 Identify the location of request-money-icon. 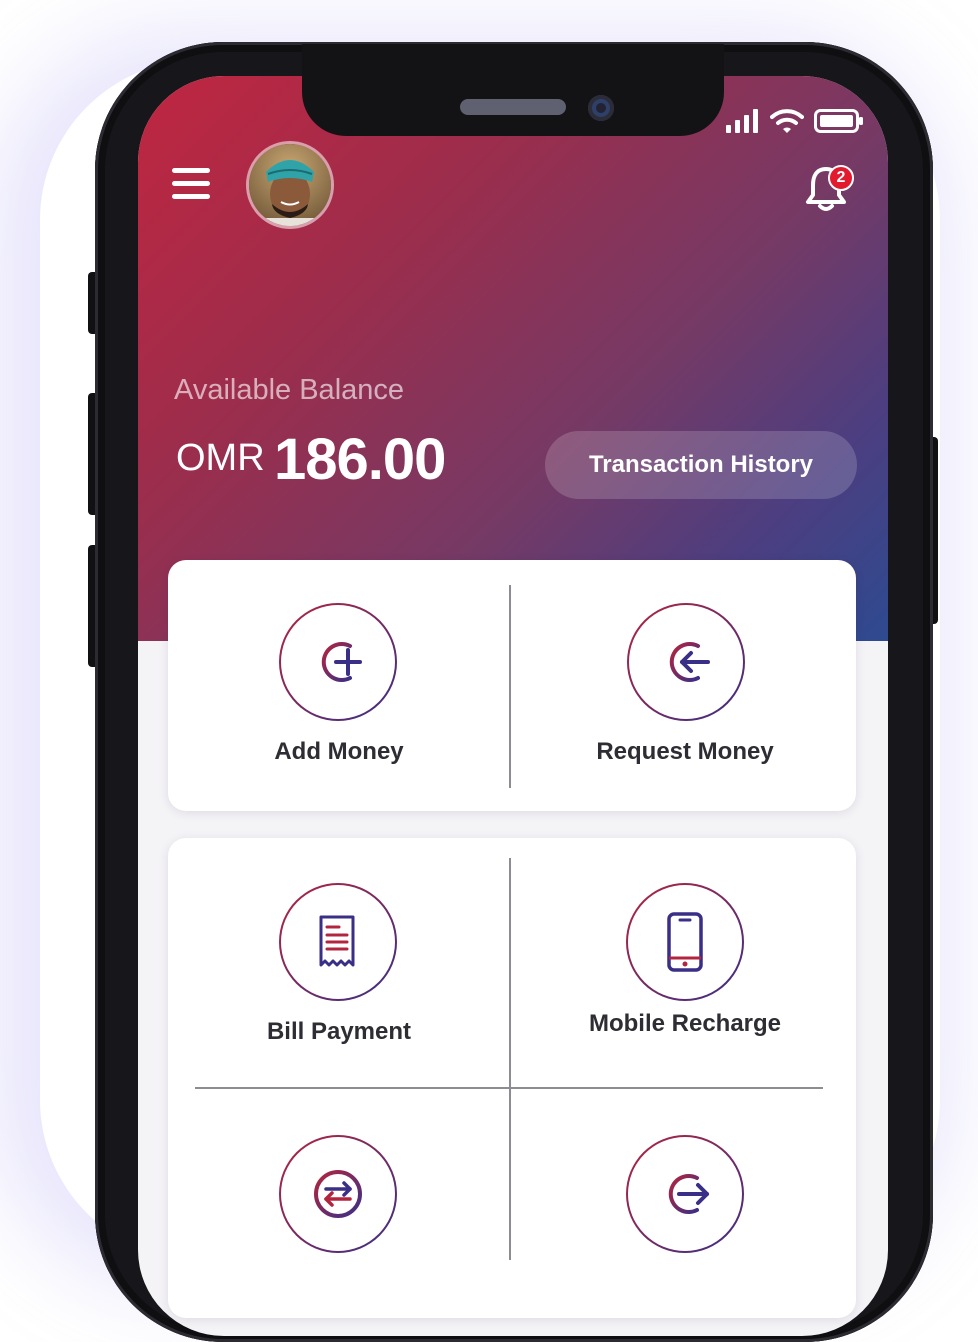
(686, 662).